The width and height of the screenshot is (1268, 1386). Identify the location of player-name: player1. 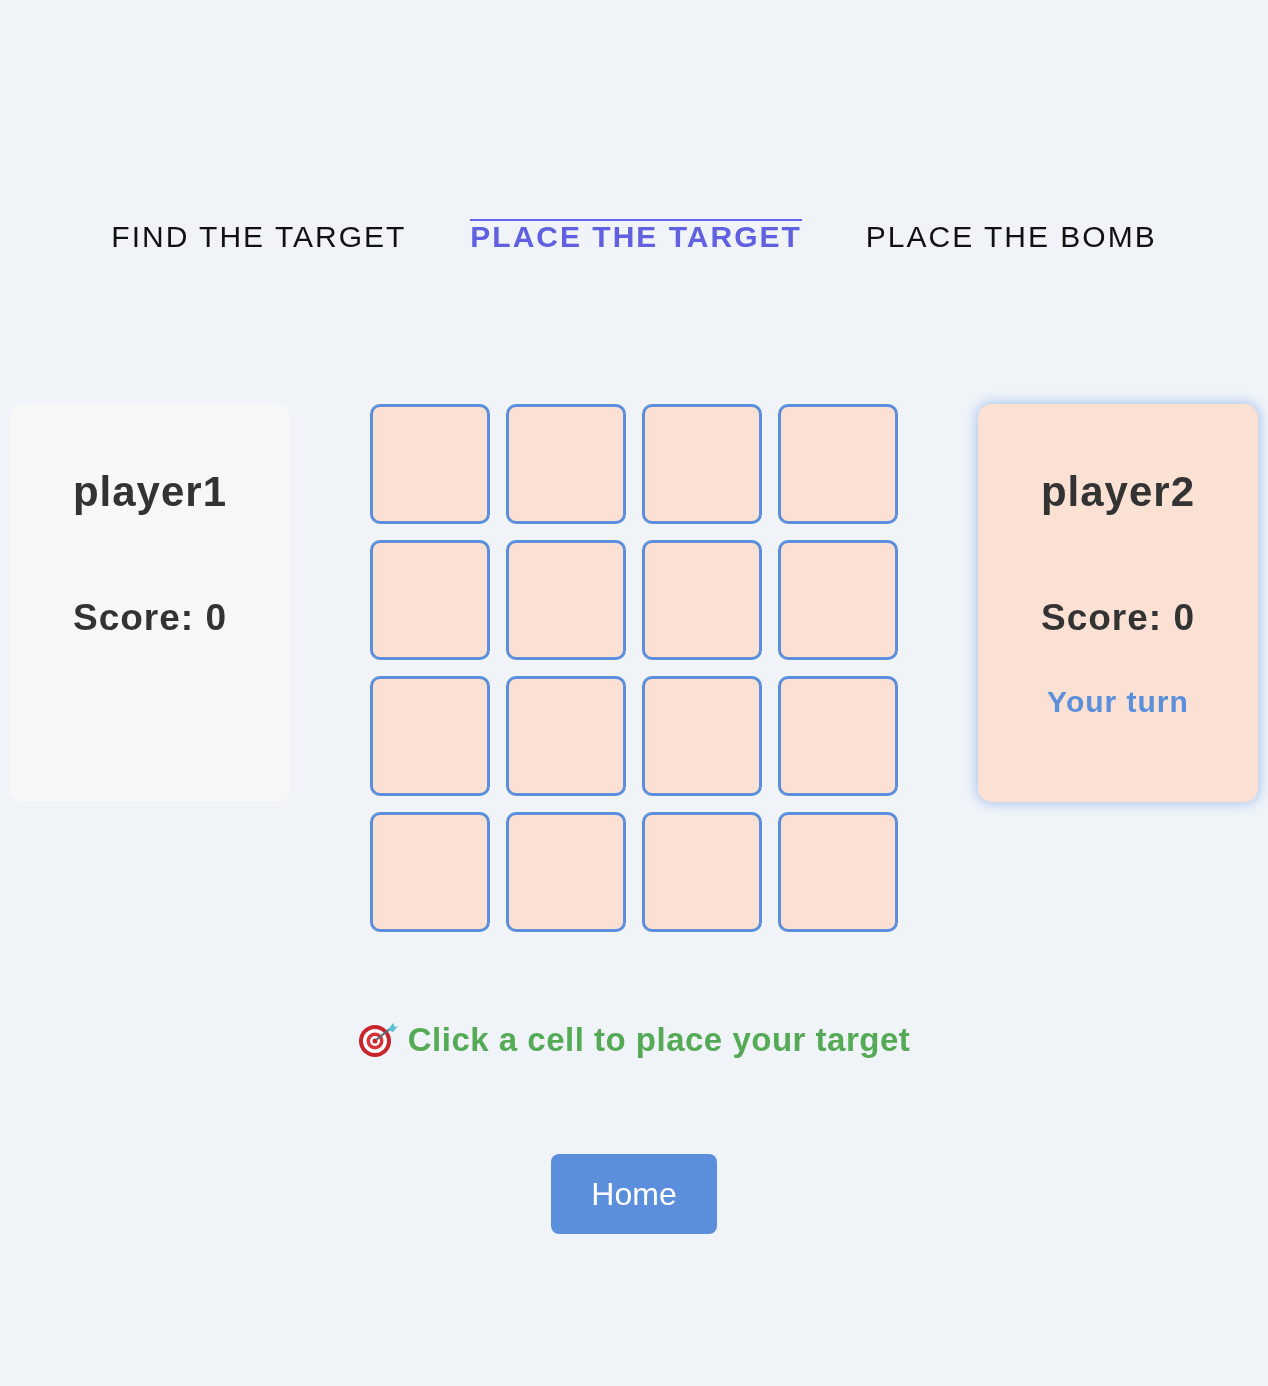
(150, 492).